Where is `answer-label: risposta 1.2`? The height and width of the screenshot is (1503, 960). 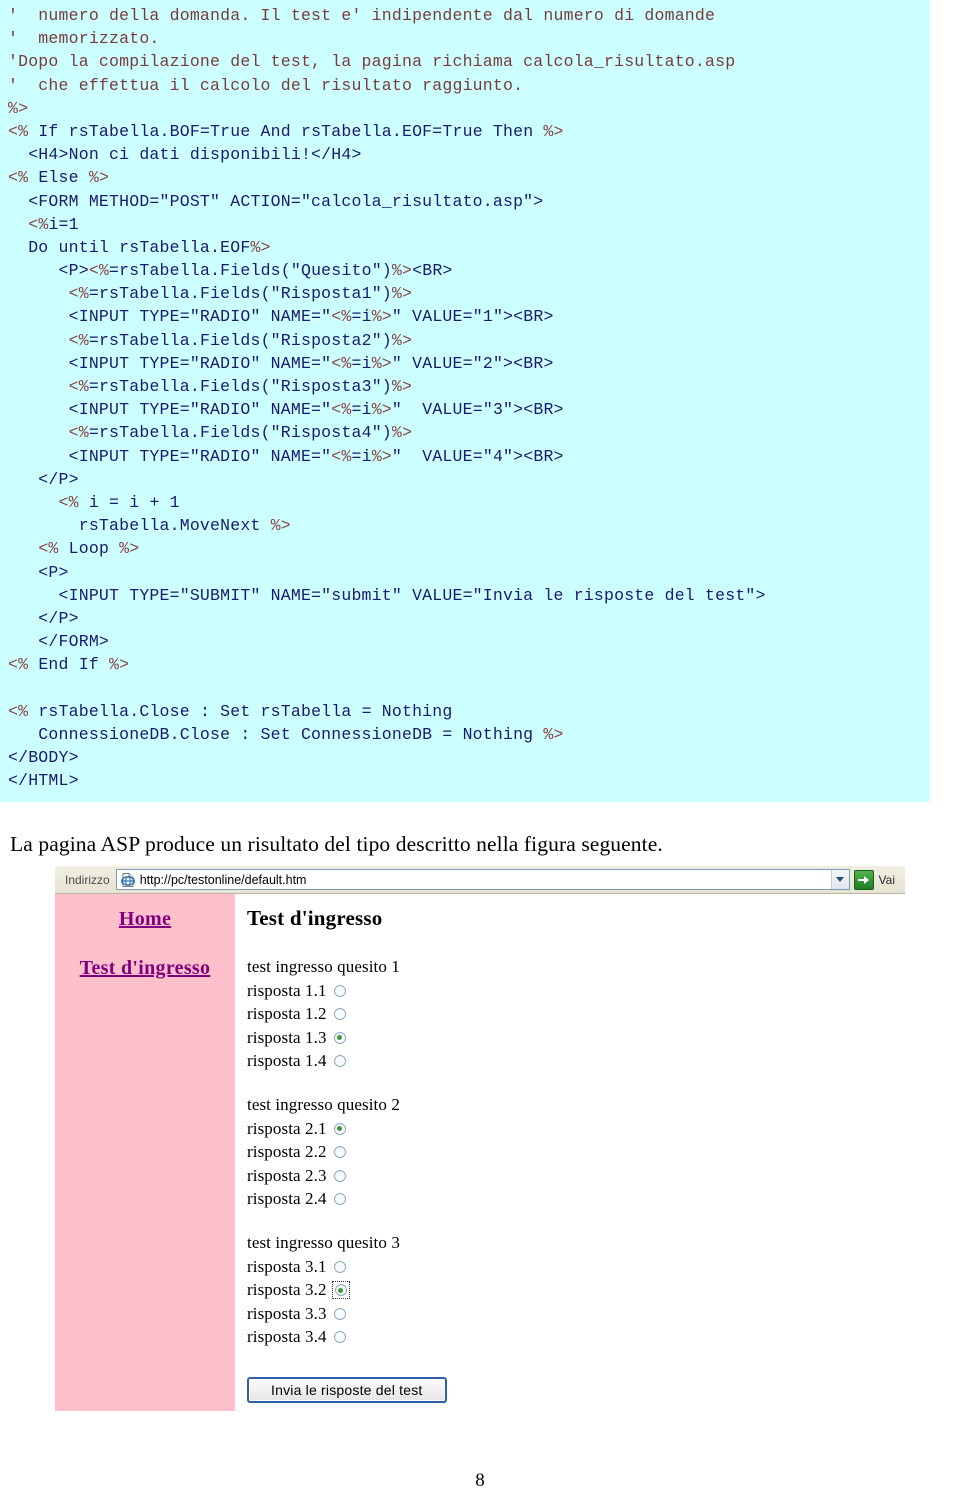 answer-label: risposta 1.2 is located at coordinates (287, 1014).